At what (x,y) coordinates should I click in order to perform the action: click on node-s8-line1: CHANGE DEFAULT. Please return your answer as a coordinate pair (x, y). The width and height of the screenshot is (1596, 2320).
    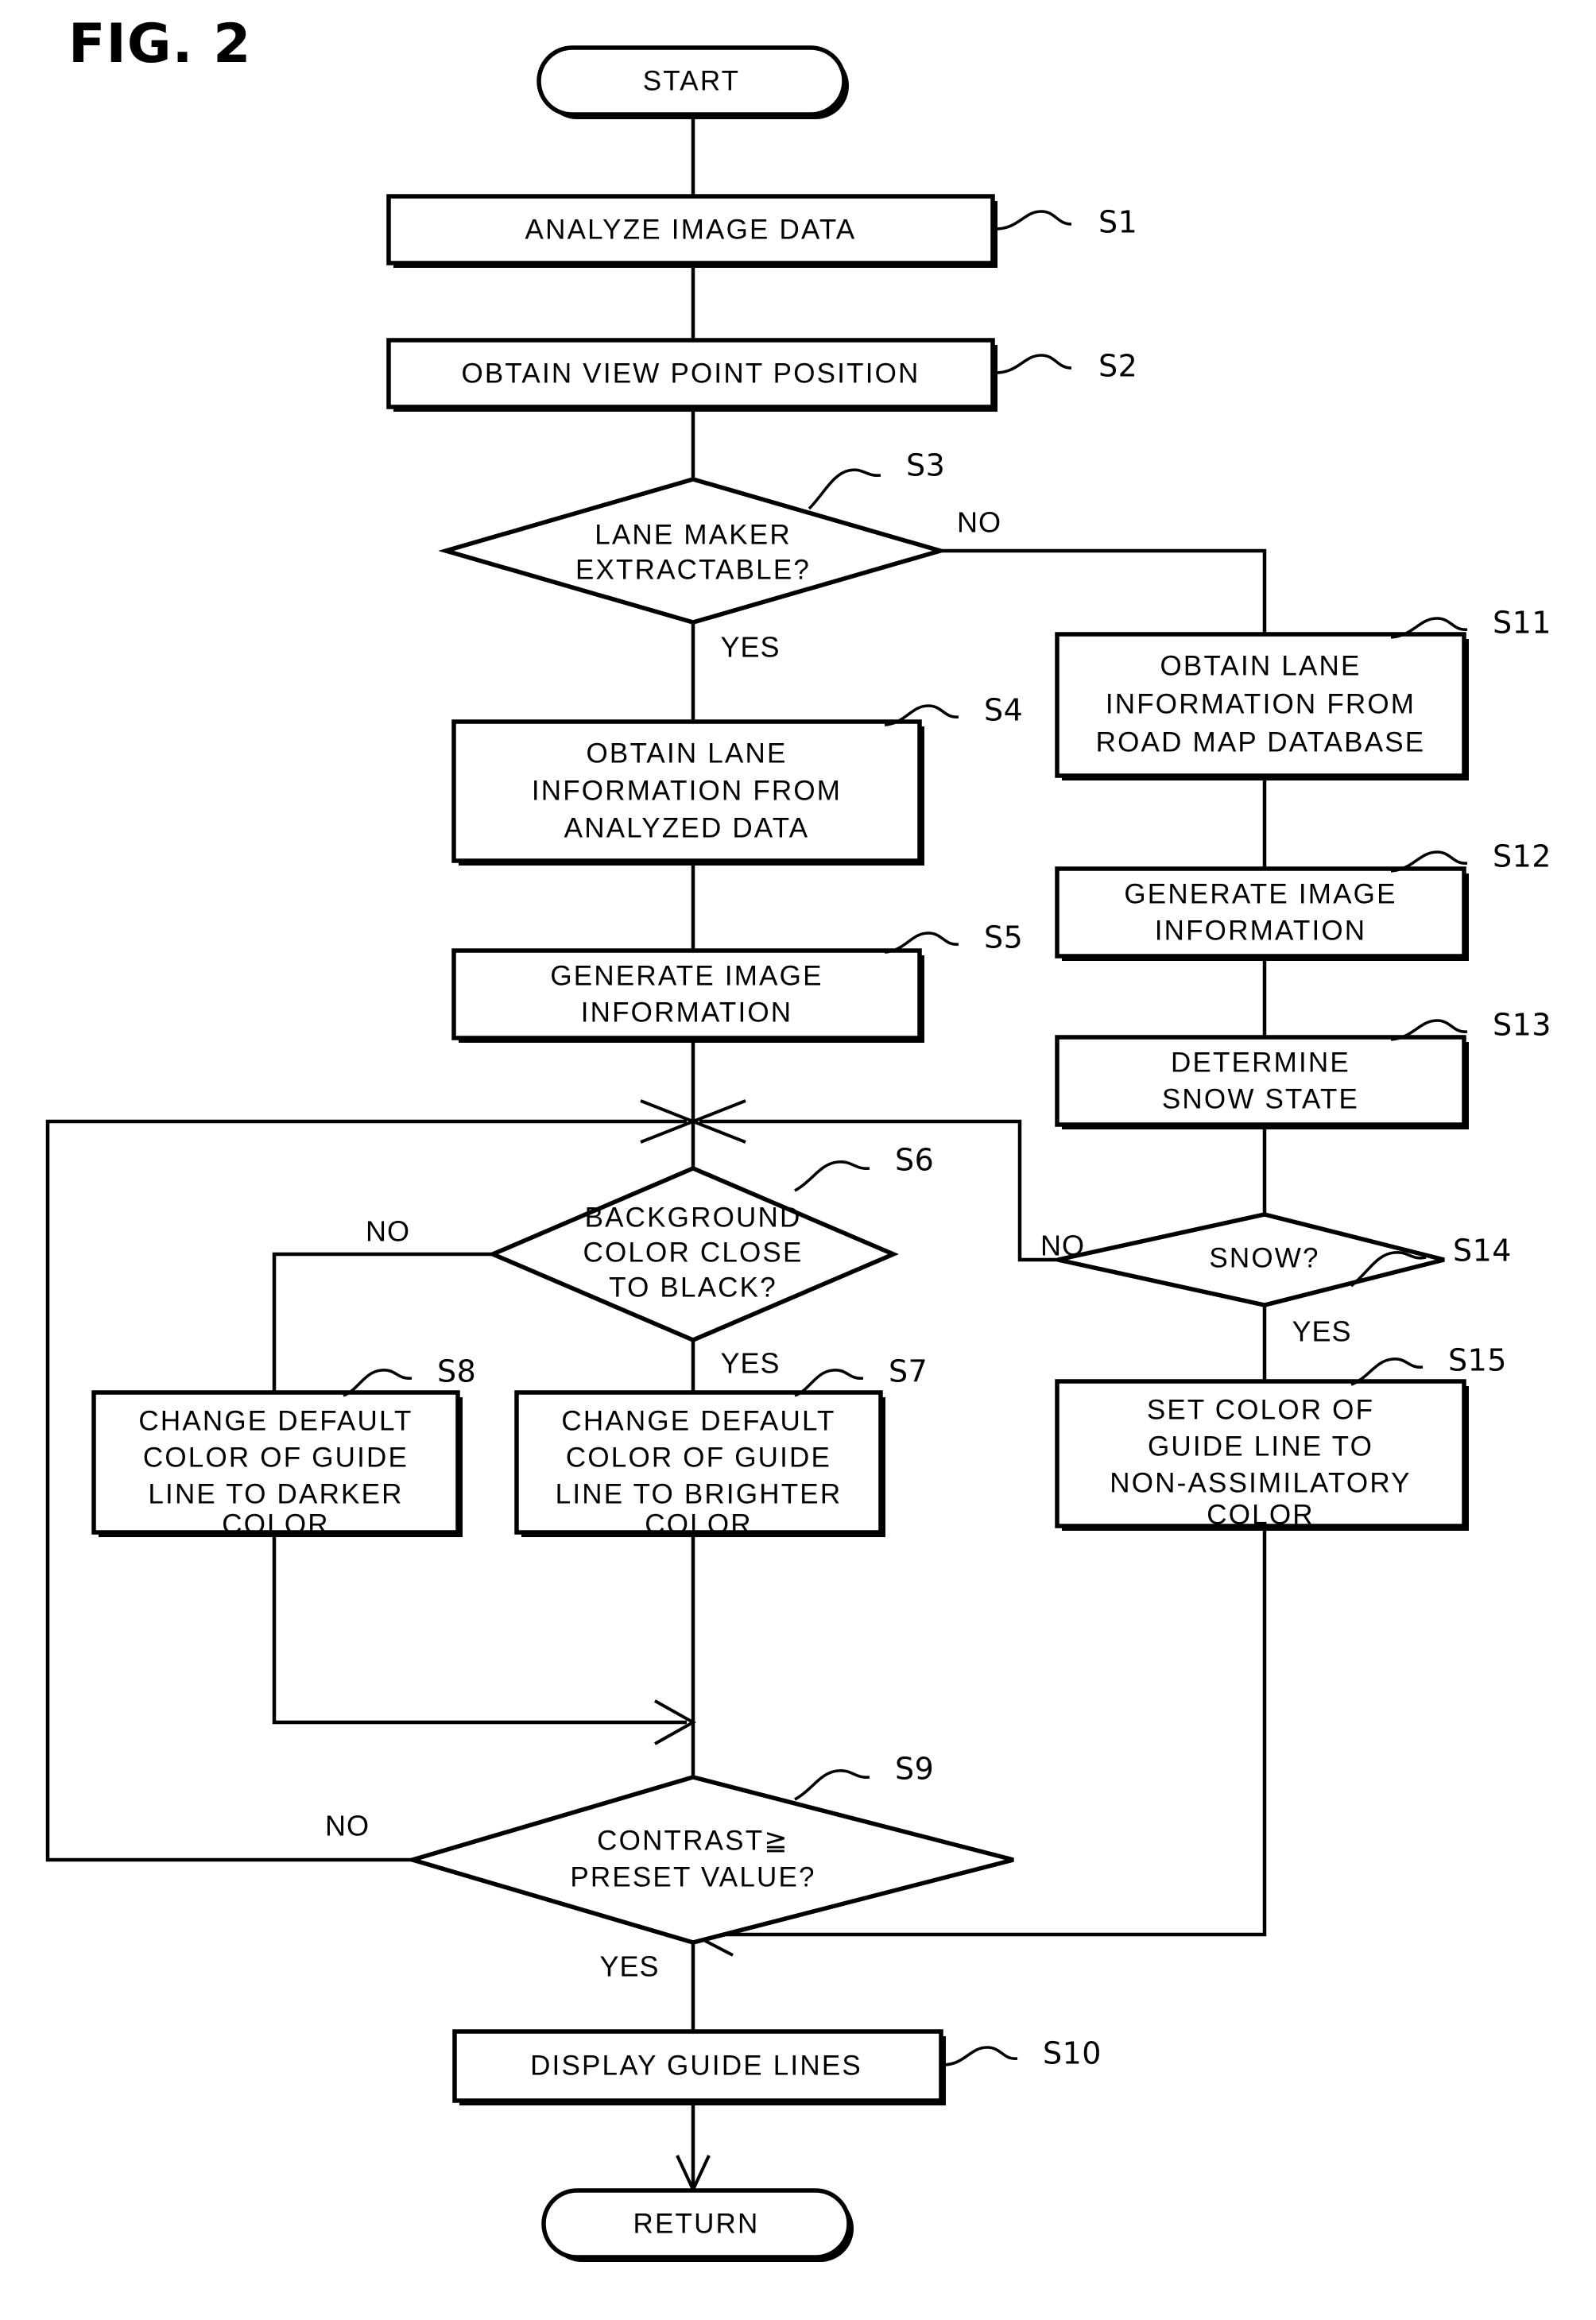
    Looking at the image, I should click on (275, 1420).